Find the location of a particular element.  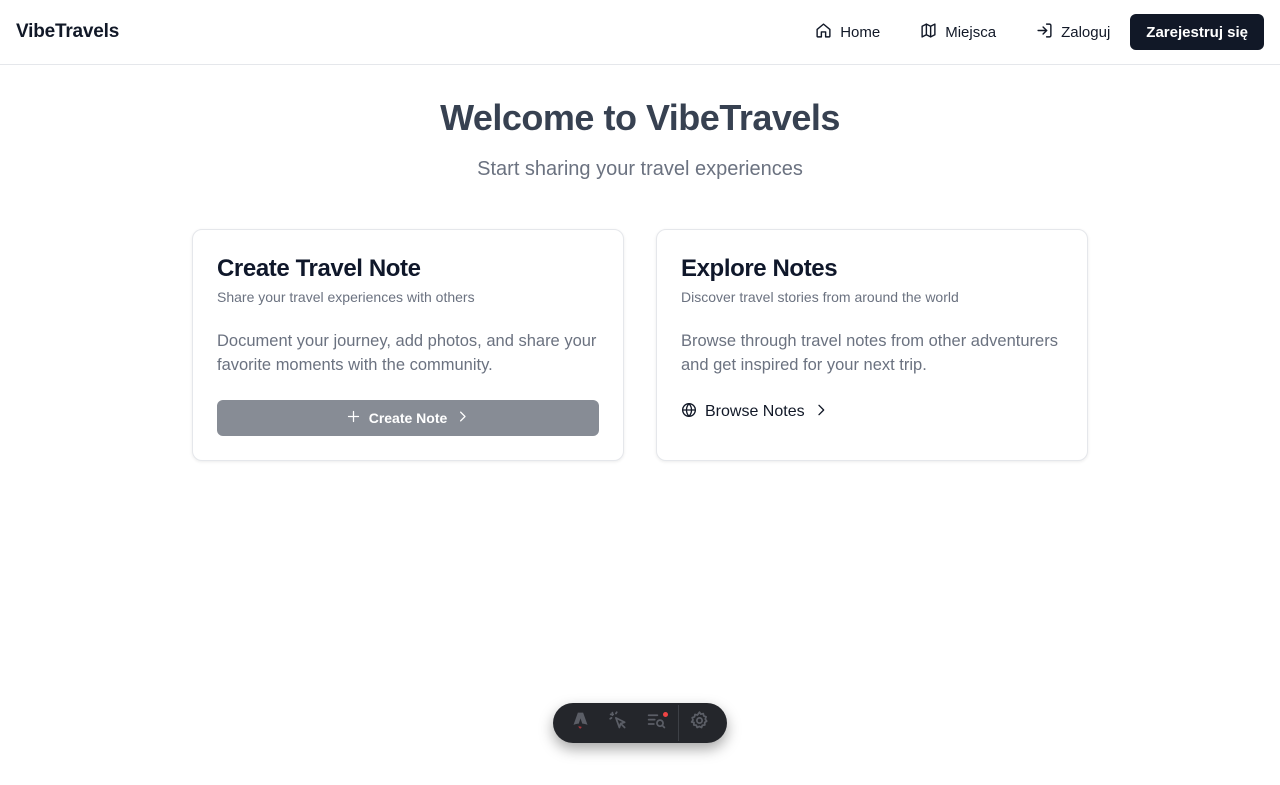

settings-gear-icon is located at coordinates (699, 723).